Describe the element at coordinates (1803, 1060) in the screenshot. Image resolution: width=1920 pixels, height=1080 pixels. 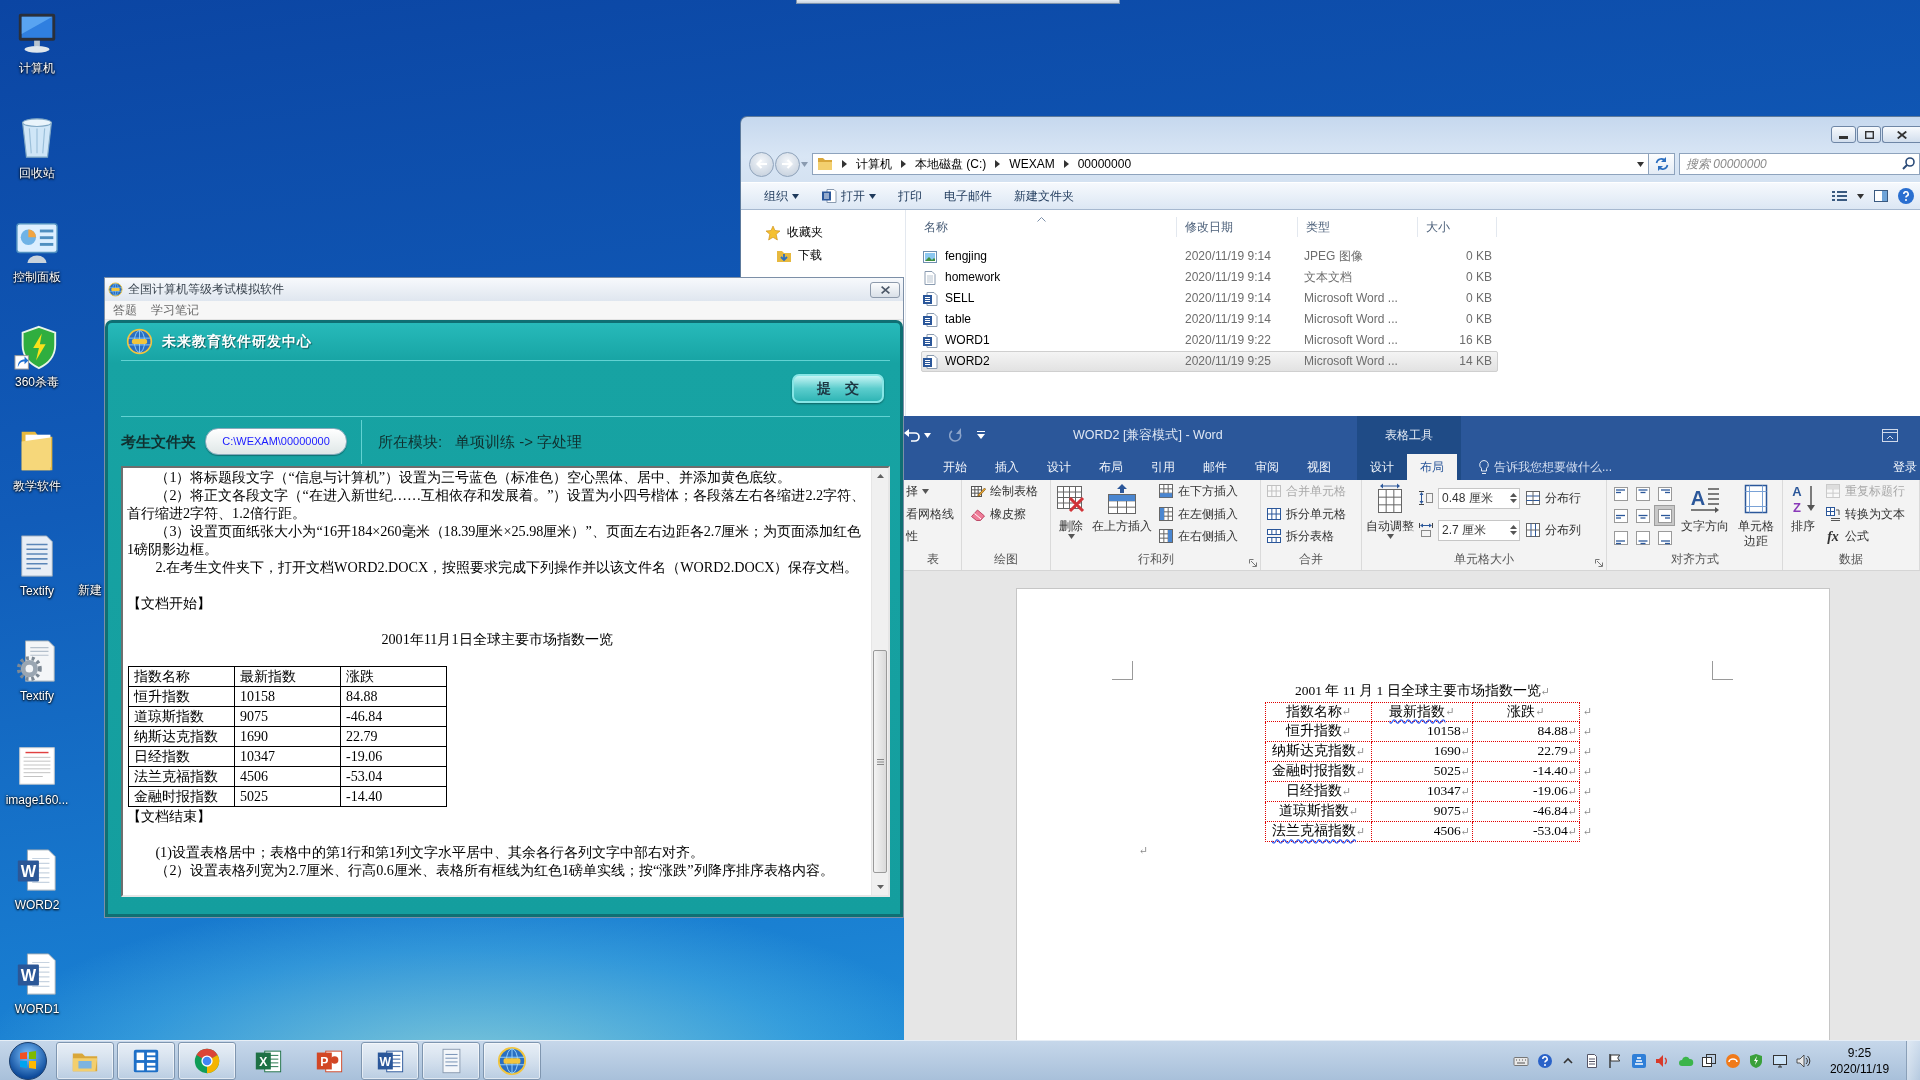
I see `speaker-icon` at that location.